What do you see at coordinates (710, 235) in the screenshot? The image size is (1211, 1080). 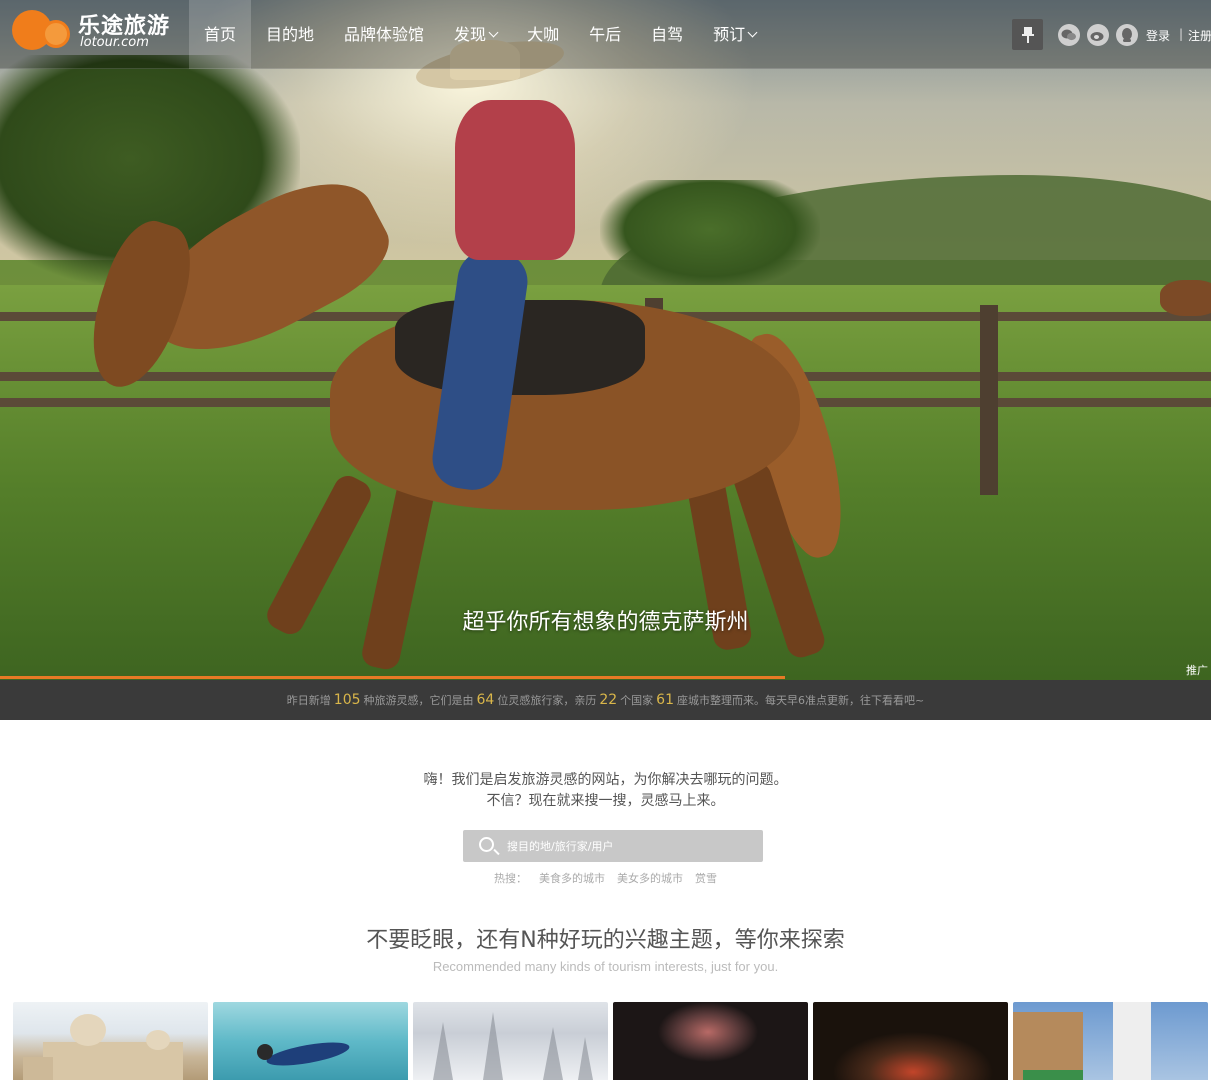 I see `hero-tree` at bounding box center [710, 235].